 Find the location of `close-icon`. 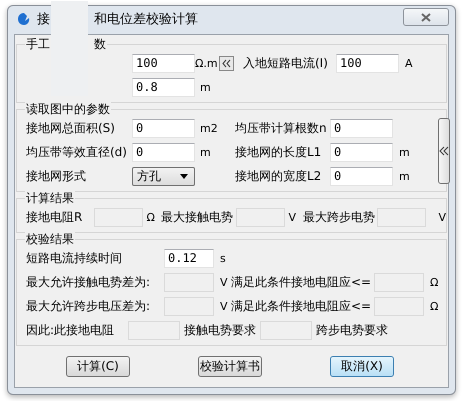

close-icon is located at coordinates (426, 17).